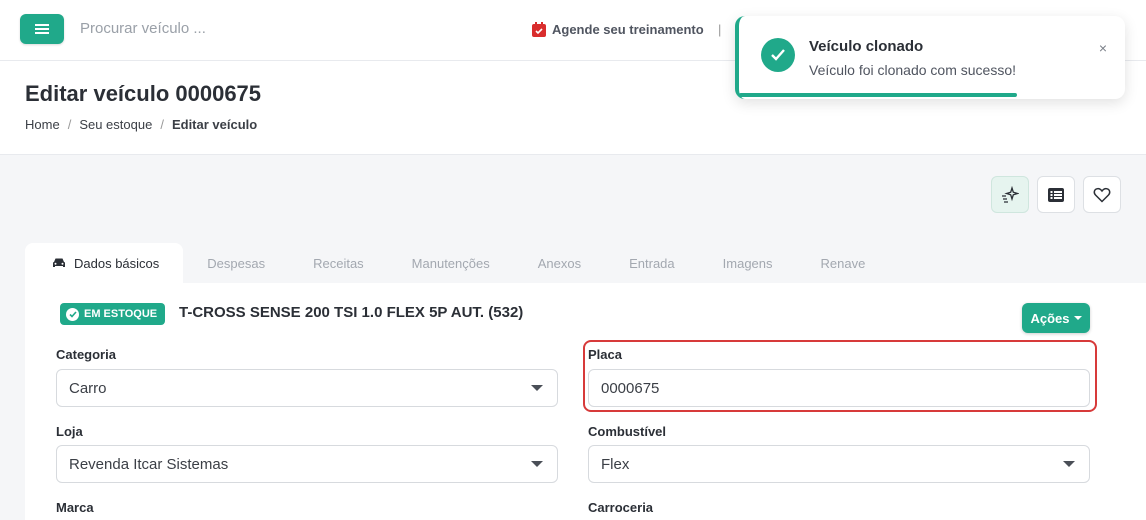 The height and width of the screenshot is (520, 1146). Describe the element at coordinates (878, 95) in the screenshot. I see `toast-progress-bar` at that location.